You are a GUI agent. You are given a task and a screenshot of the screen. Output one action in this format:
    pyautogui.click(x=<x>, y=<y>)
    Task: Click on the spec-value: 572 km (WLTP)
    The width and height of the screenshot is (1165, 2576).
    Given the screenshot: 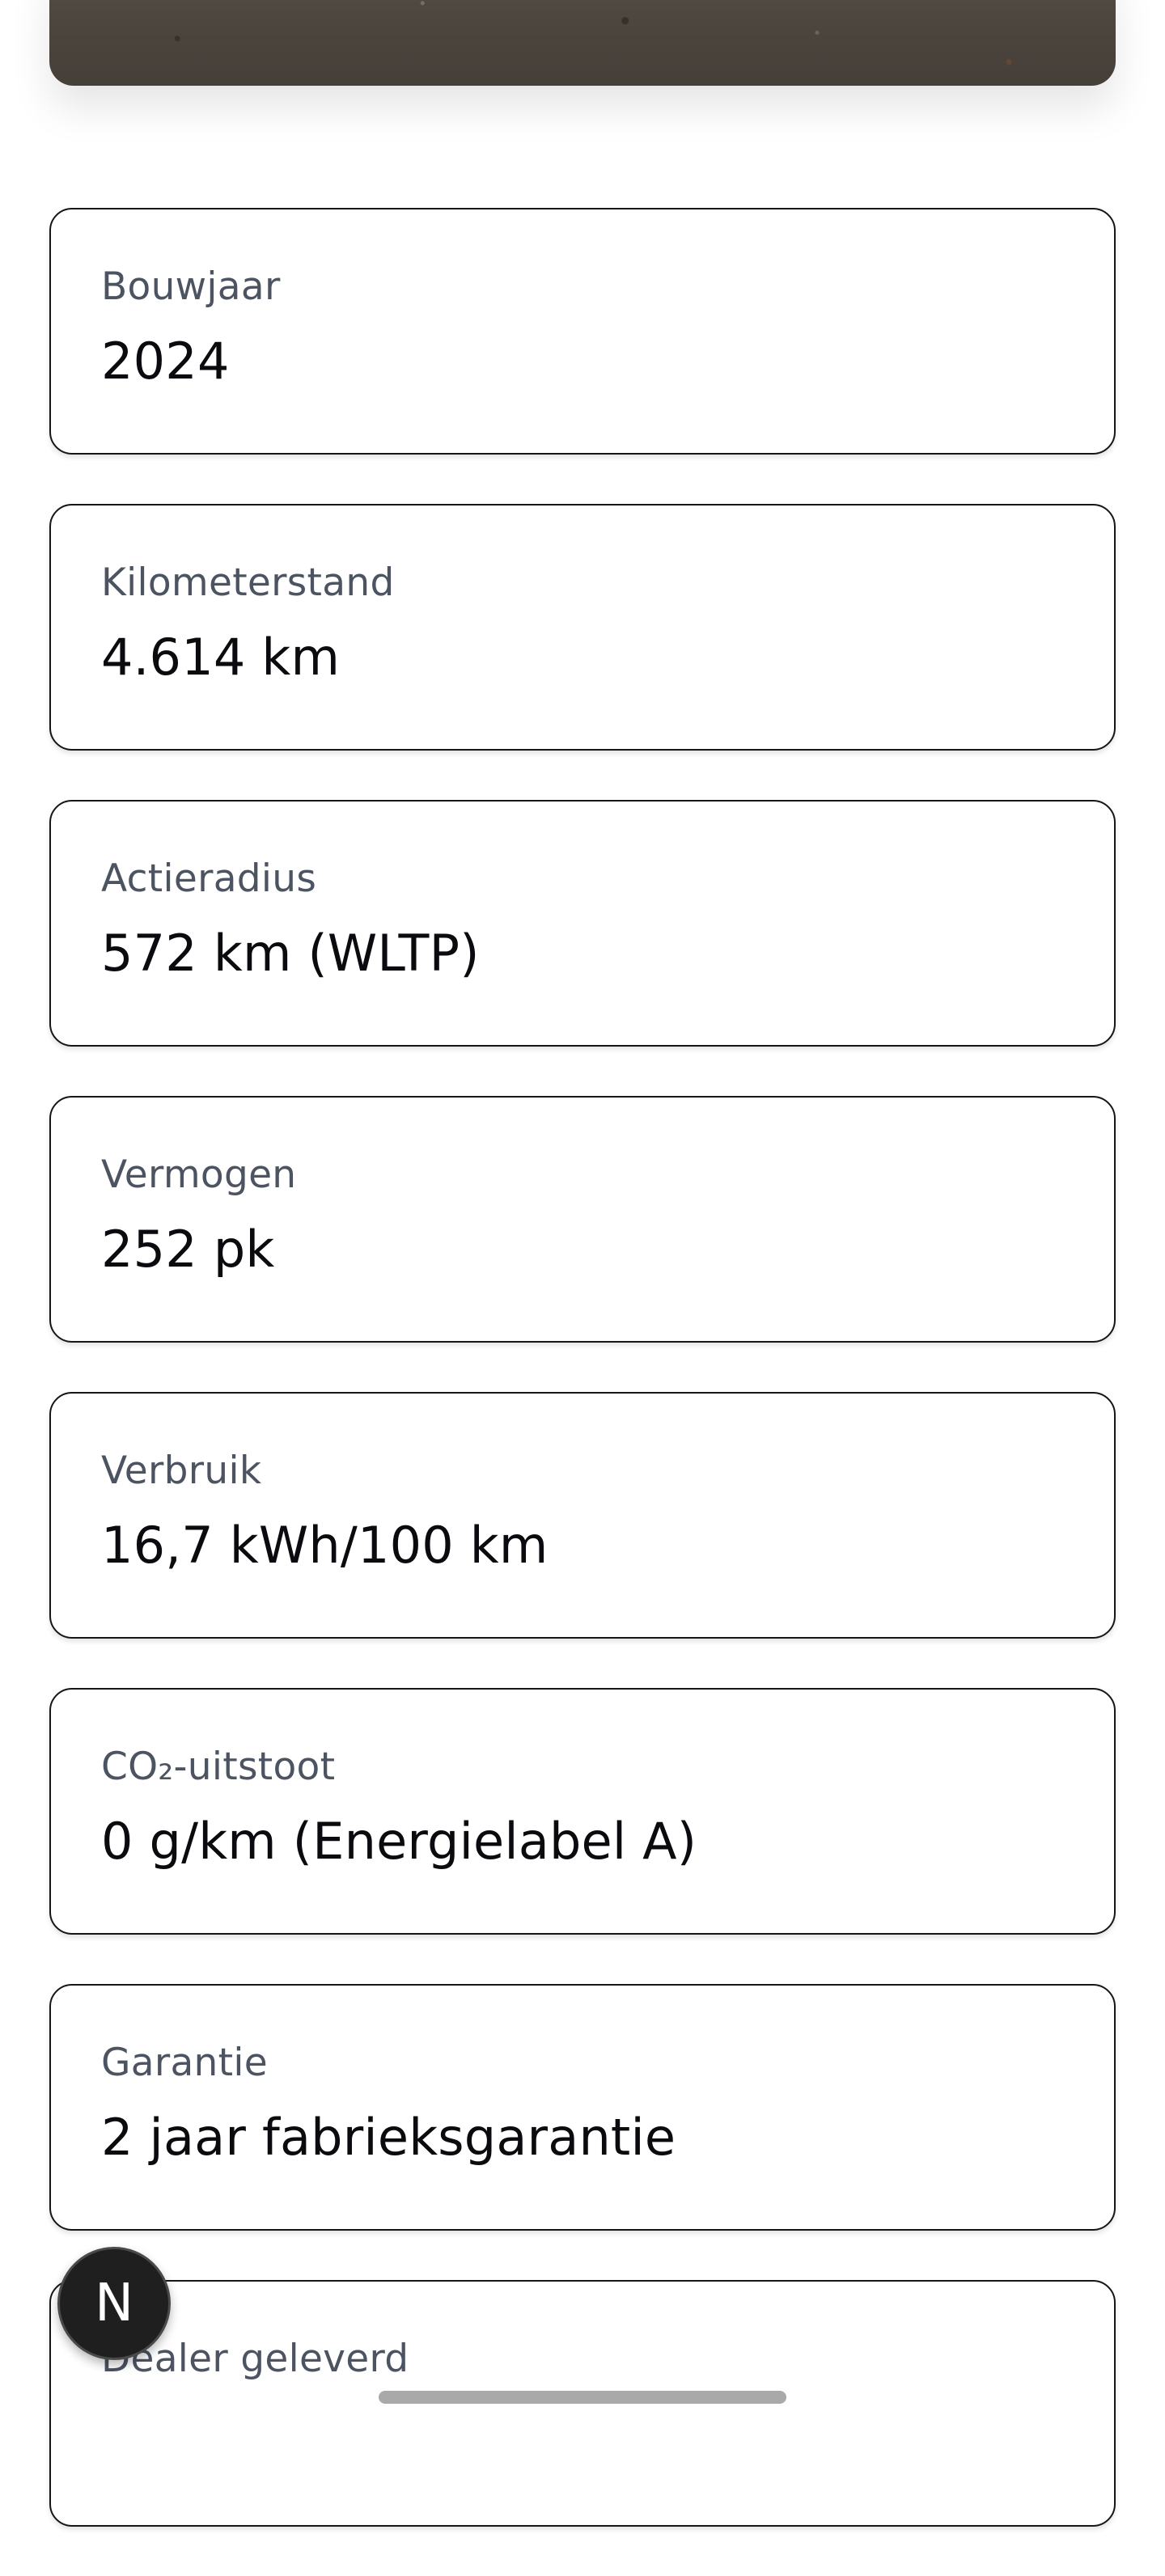 What is the action you would take?
    pyautogui.click(x=290, y=953)
    